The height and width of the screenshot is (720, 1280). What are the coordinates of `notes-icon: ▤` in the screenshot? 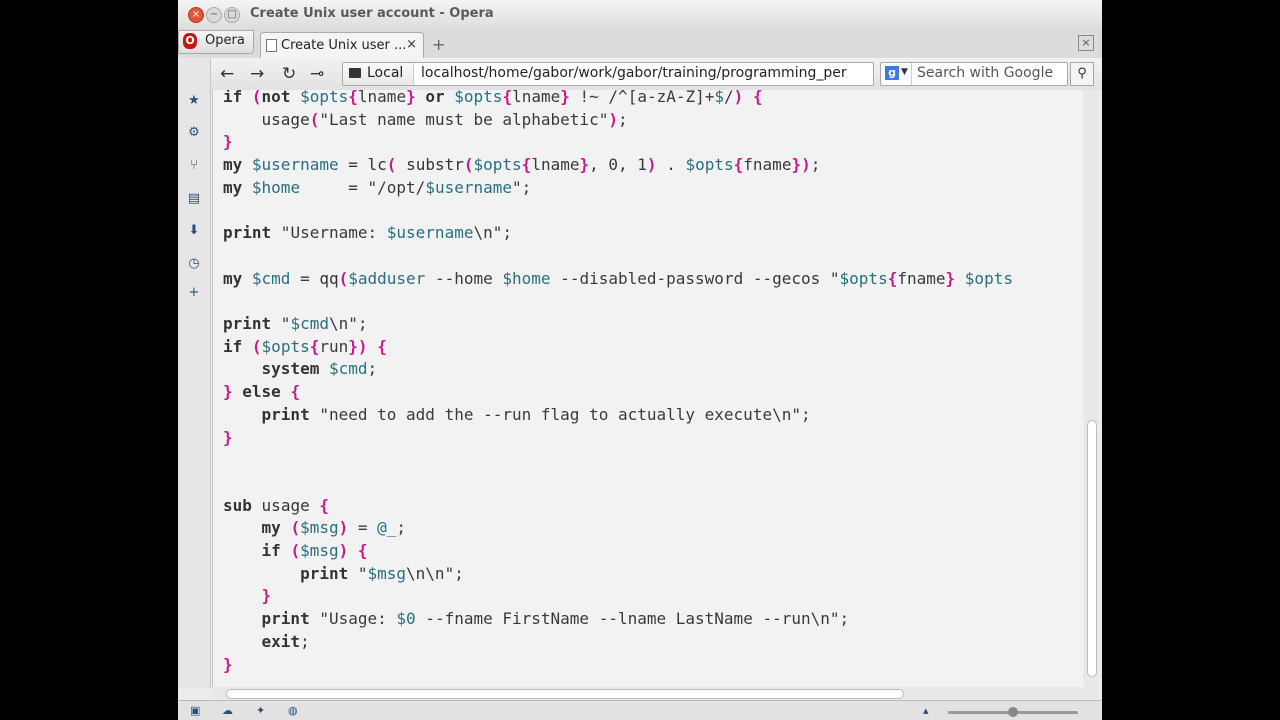 It's located at (194, 199).